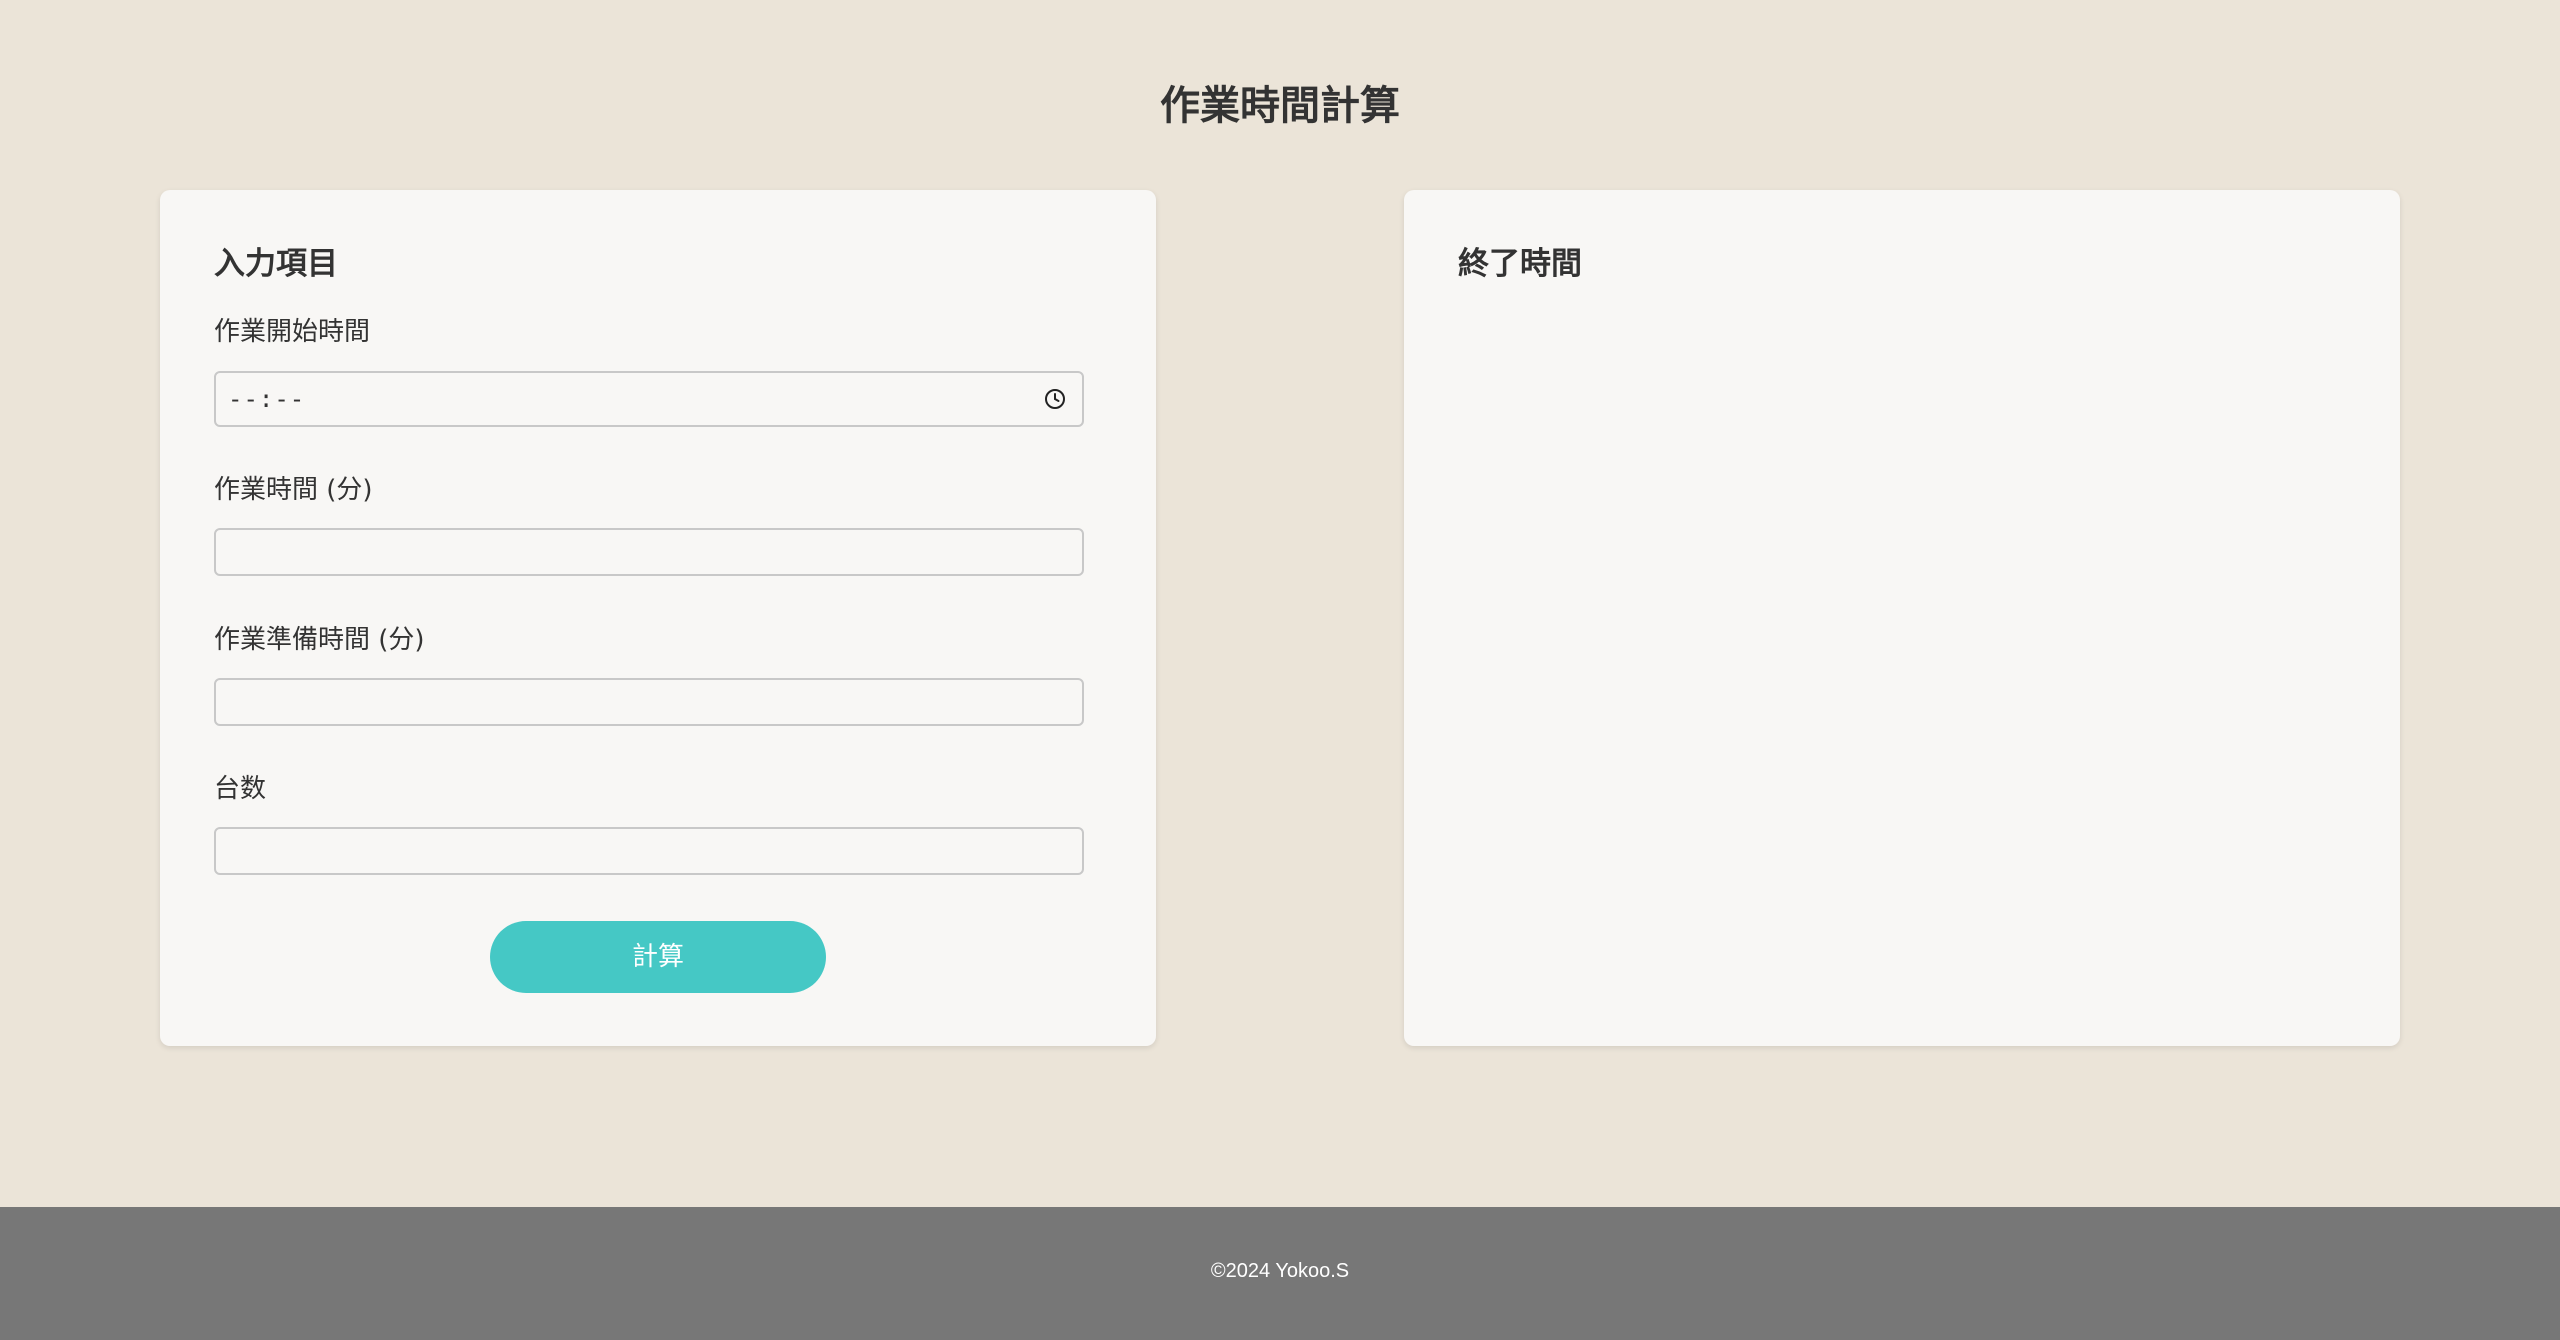  I want to click on calculate-button: 計算, so click(658, 957).